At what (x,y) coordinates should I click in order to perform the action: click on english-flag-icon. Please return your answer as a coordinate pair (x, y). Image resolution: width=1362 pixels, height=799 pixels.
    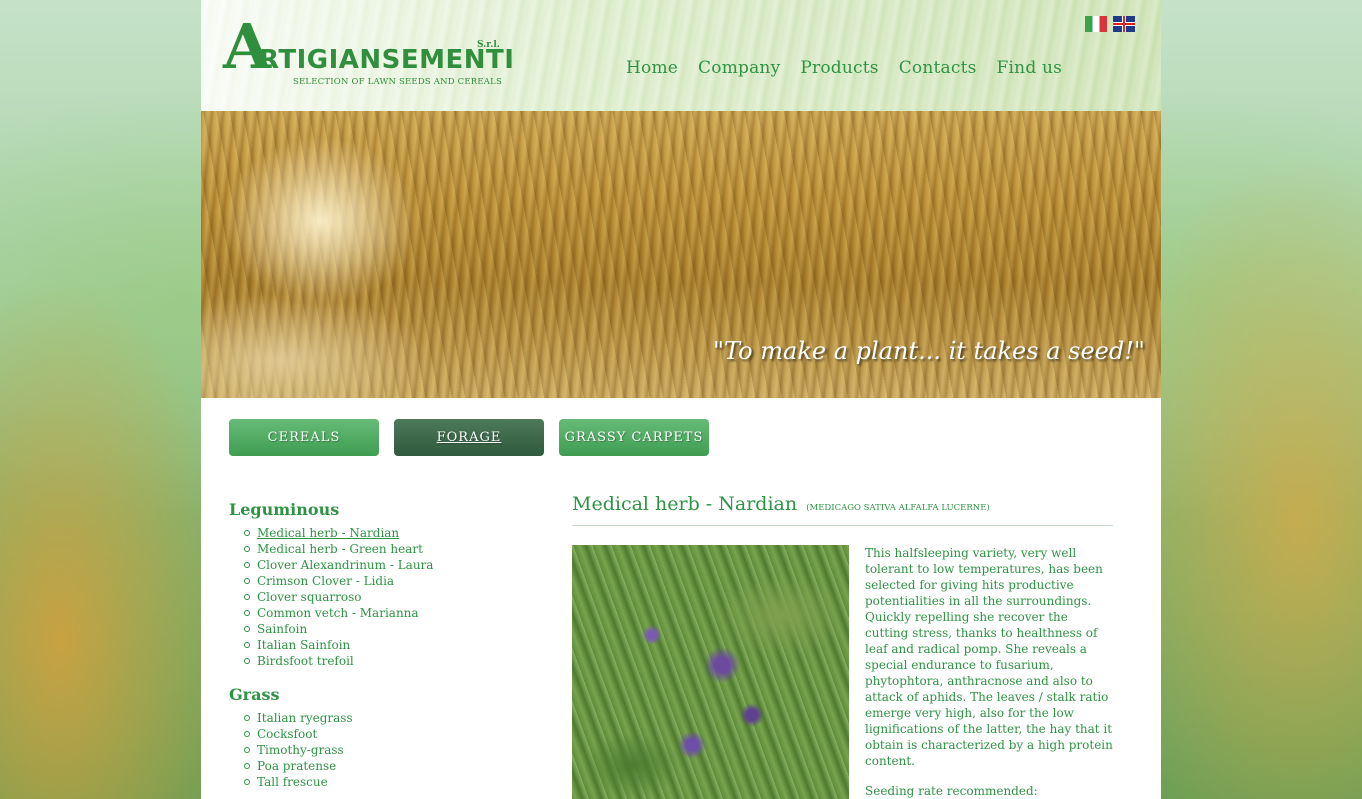
    Looking at the image, I should click on (1124, 24).